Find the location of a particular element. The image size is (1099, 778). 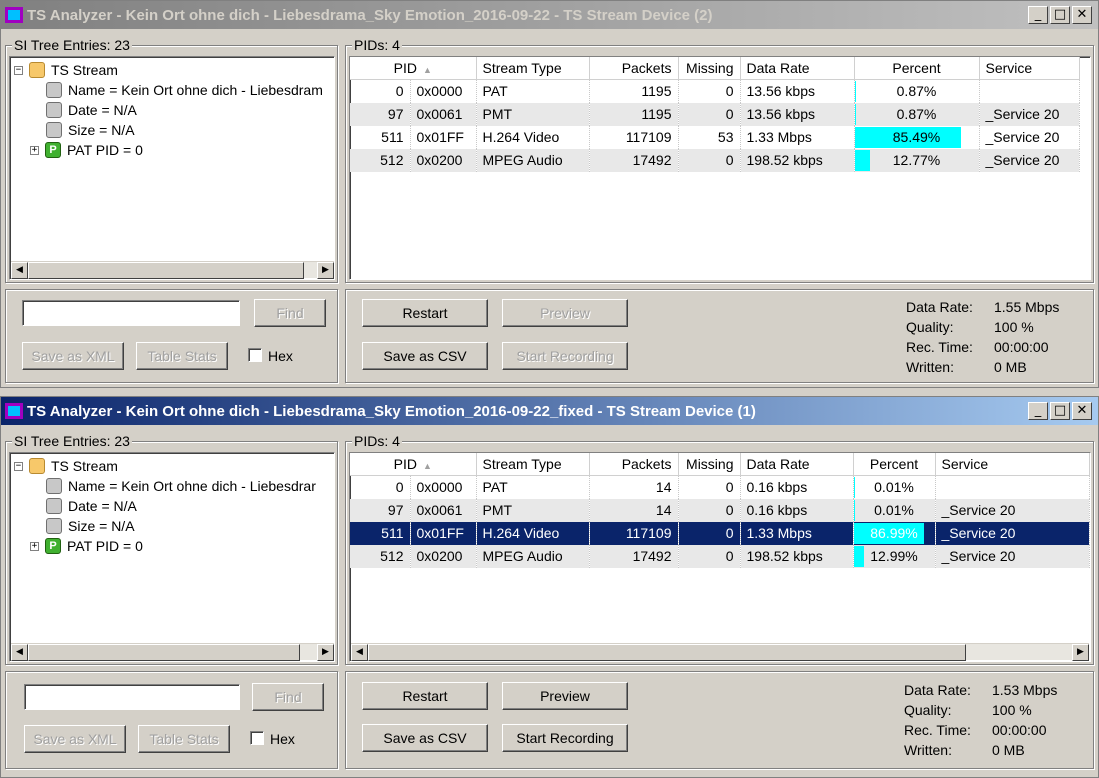

app-icon is located at coordinates (14, 411).